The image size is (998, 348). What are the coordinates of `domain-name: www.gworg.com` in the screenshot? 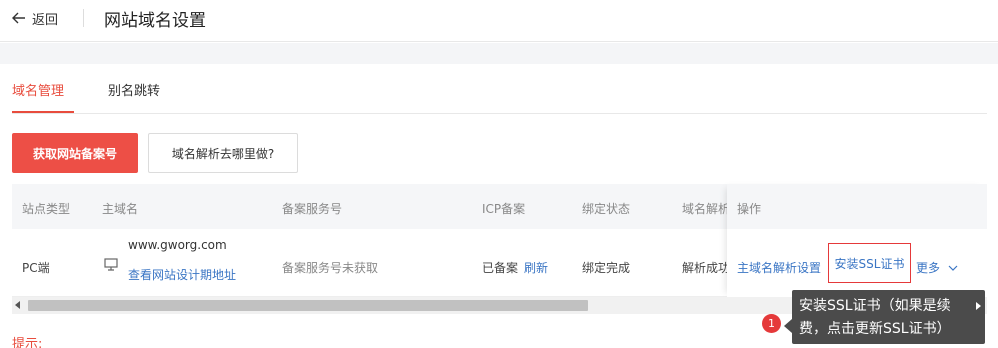 It's located at (177, 245).